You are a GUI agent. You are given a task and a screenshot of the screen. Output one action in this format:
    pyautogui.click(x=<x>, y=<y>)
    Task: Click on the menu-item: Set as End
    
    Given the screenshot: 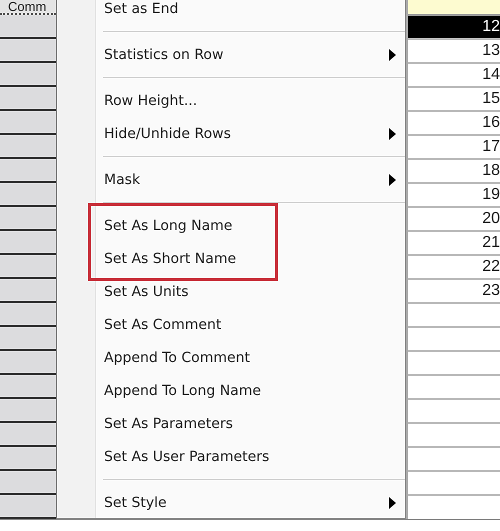 What is the action you would take?
    pyautogui.click(x=231, y=12)
    